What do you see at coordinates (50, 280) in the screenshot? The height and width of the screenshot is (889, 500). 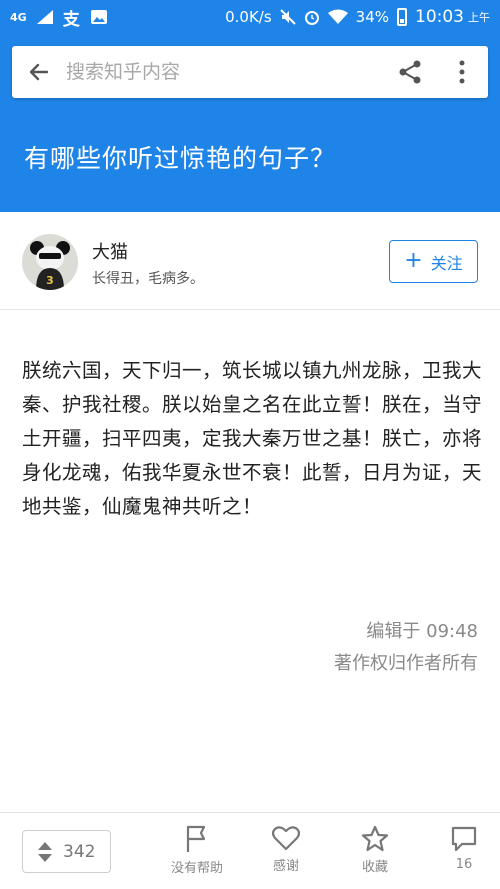 I see `svg-text: 3` at bounding box center [50, 280].